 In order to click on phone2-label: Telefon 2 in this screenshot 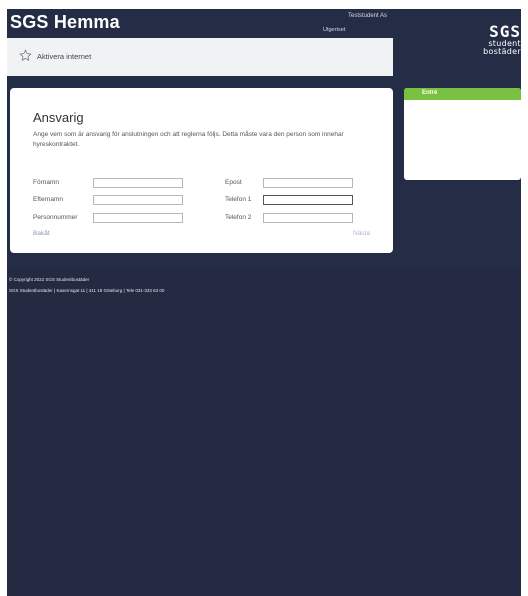, I will do `click(238, 217)`.